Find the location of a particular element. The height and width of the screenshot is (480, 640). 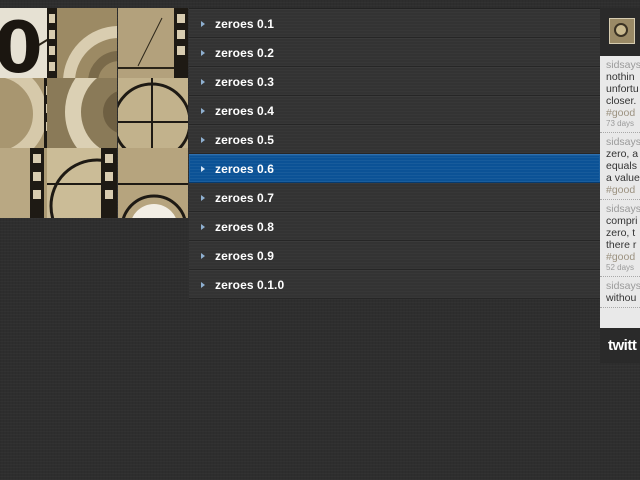

menu-item: zeroes 0.2 is located at coordinates (394, 52).